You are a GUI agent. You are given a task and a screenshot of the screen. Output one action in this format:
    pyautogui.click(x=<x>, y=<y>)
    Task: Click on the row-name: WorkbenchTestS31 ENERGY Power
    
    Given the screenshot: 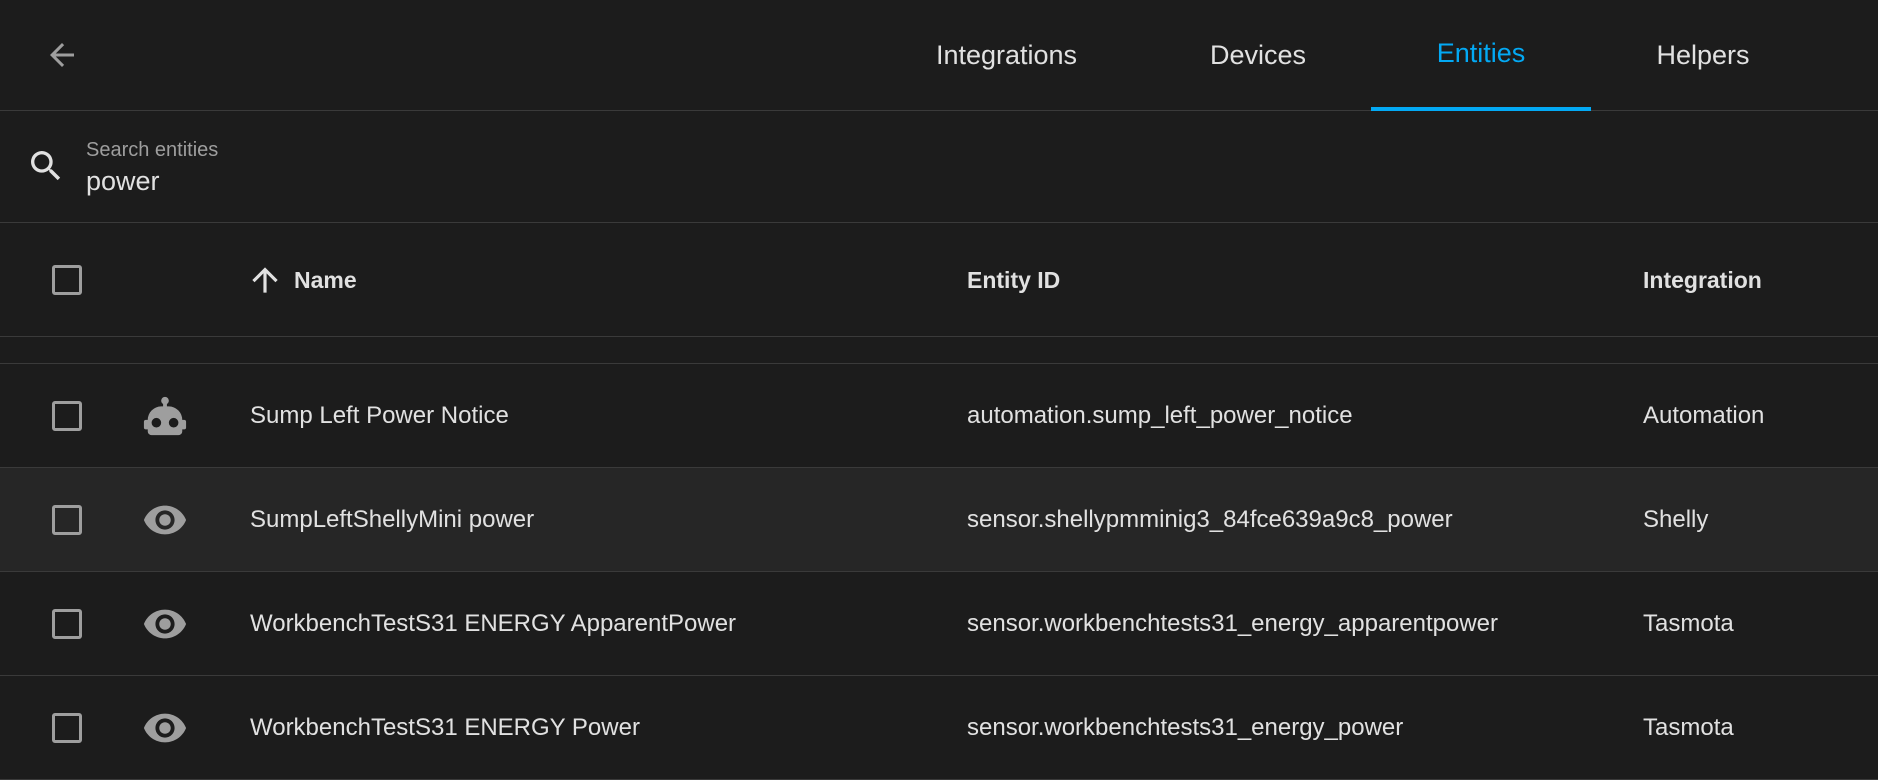 What is the action you would take?
    pyautogui.click(x=445, y=727)
    